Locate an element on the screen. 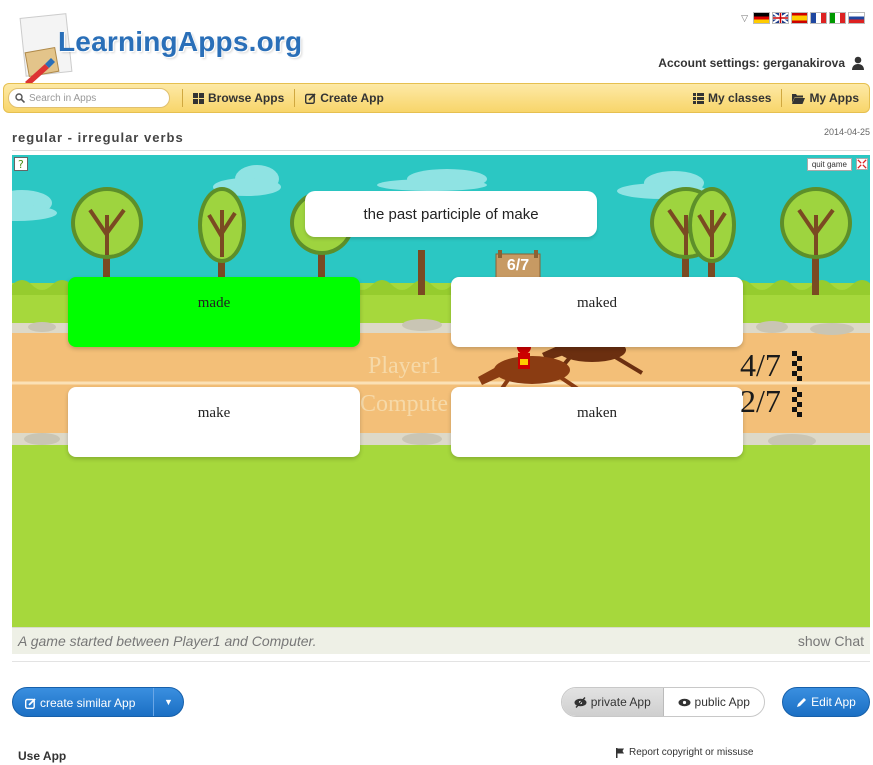 This screenshot has width=873, height=765. app-title: regular - irregular verbs is located at coordinates (98, 137).